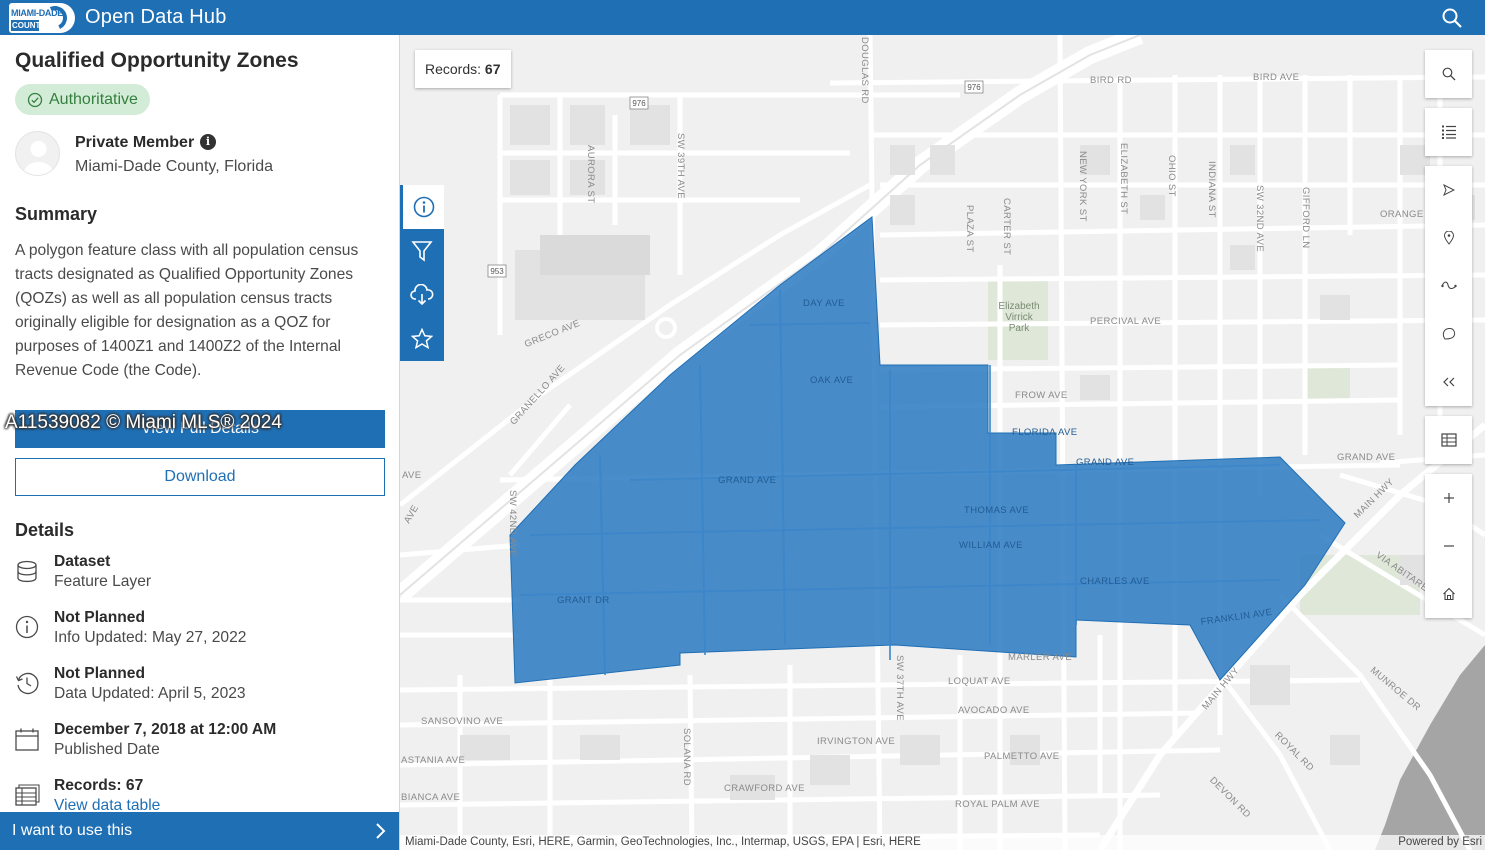 This screenshot has height=850, width=1485. I want to click on street-label: CHARLES AVE, so click(1115, 581).